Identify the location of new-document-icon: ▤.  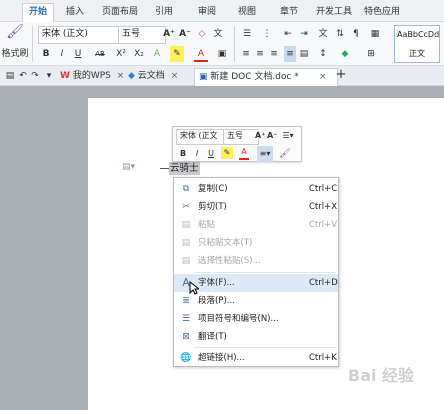
(10, 76).